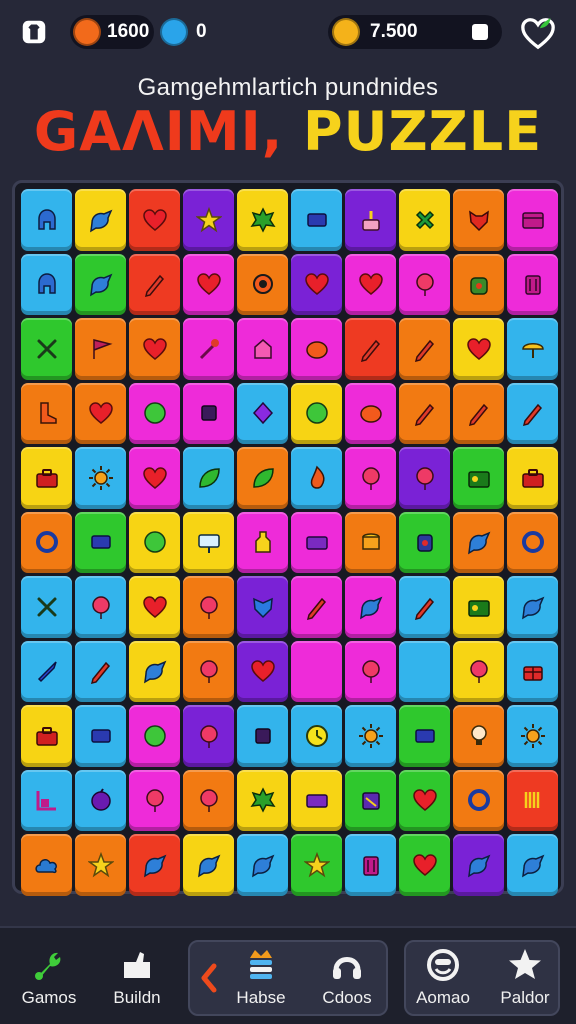 This screenshot has width=576, height=1024. Describe the element at coordinates (188, 32) in the screenshot. I see `currency-2-pill: 0` at that location.